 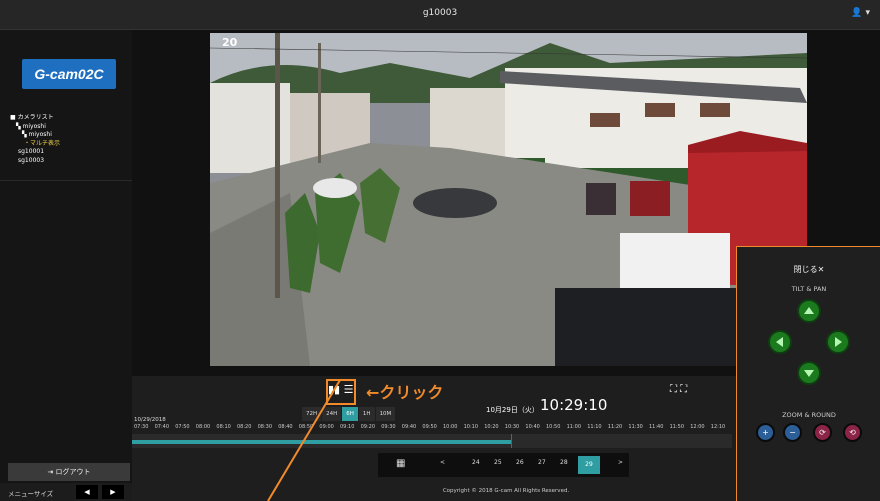 I want to click on pager-day: 25, so click(x=498, y=462).